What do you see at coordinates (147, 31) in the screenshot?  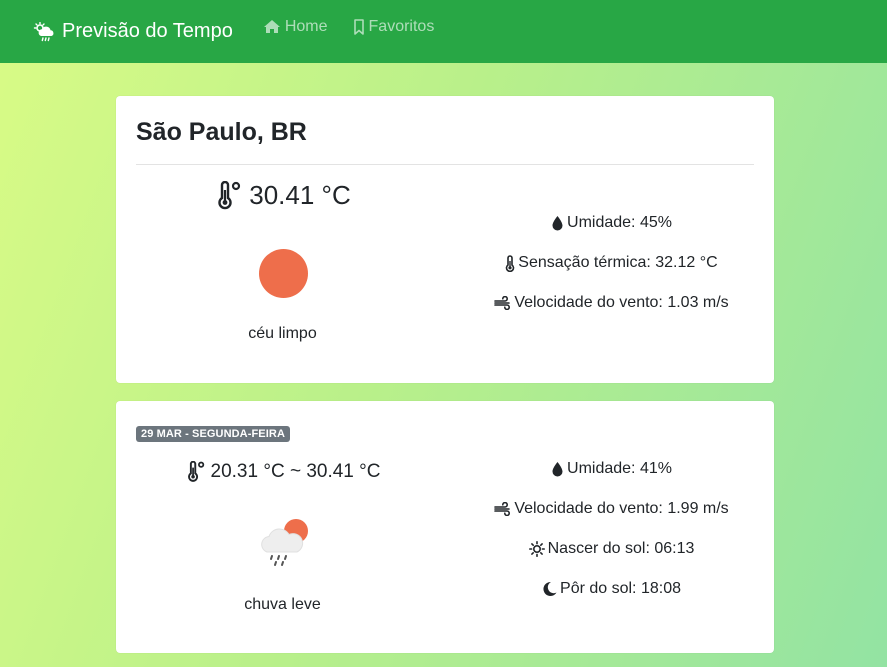 I see `brand-label: Previsão do Tempo` at bounding box center [147, 31].